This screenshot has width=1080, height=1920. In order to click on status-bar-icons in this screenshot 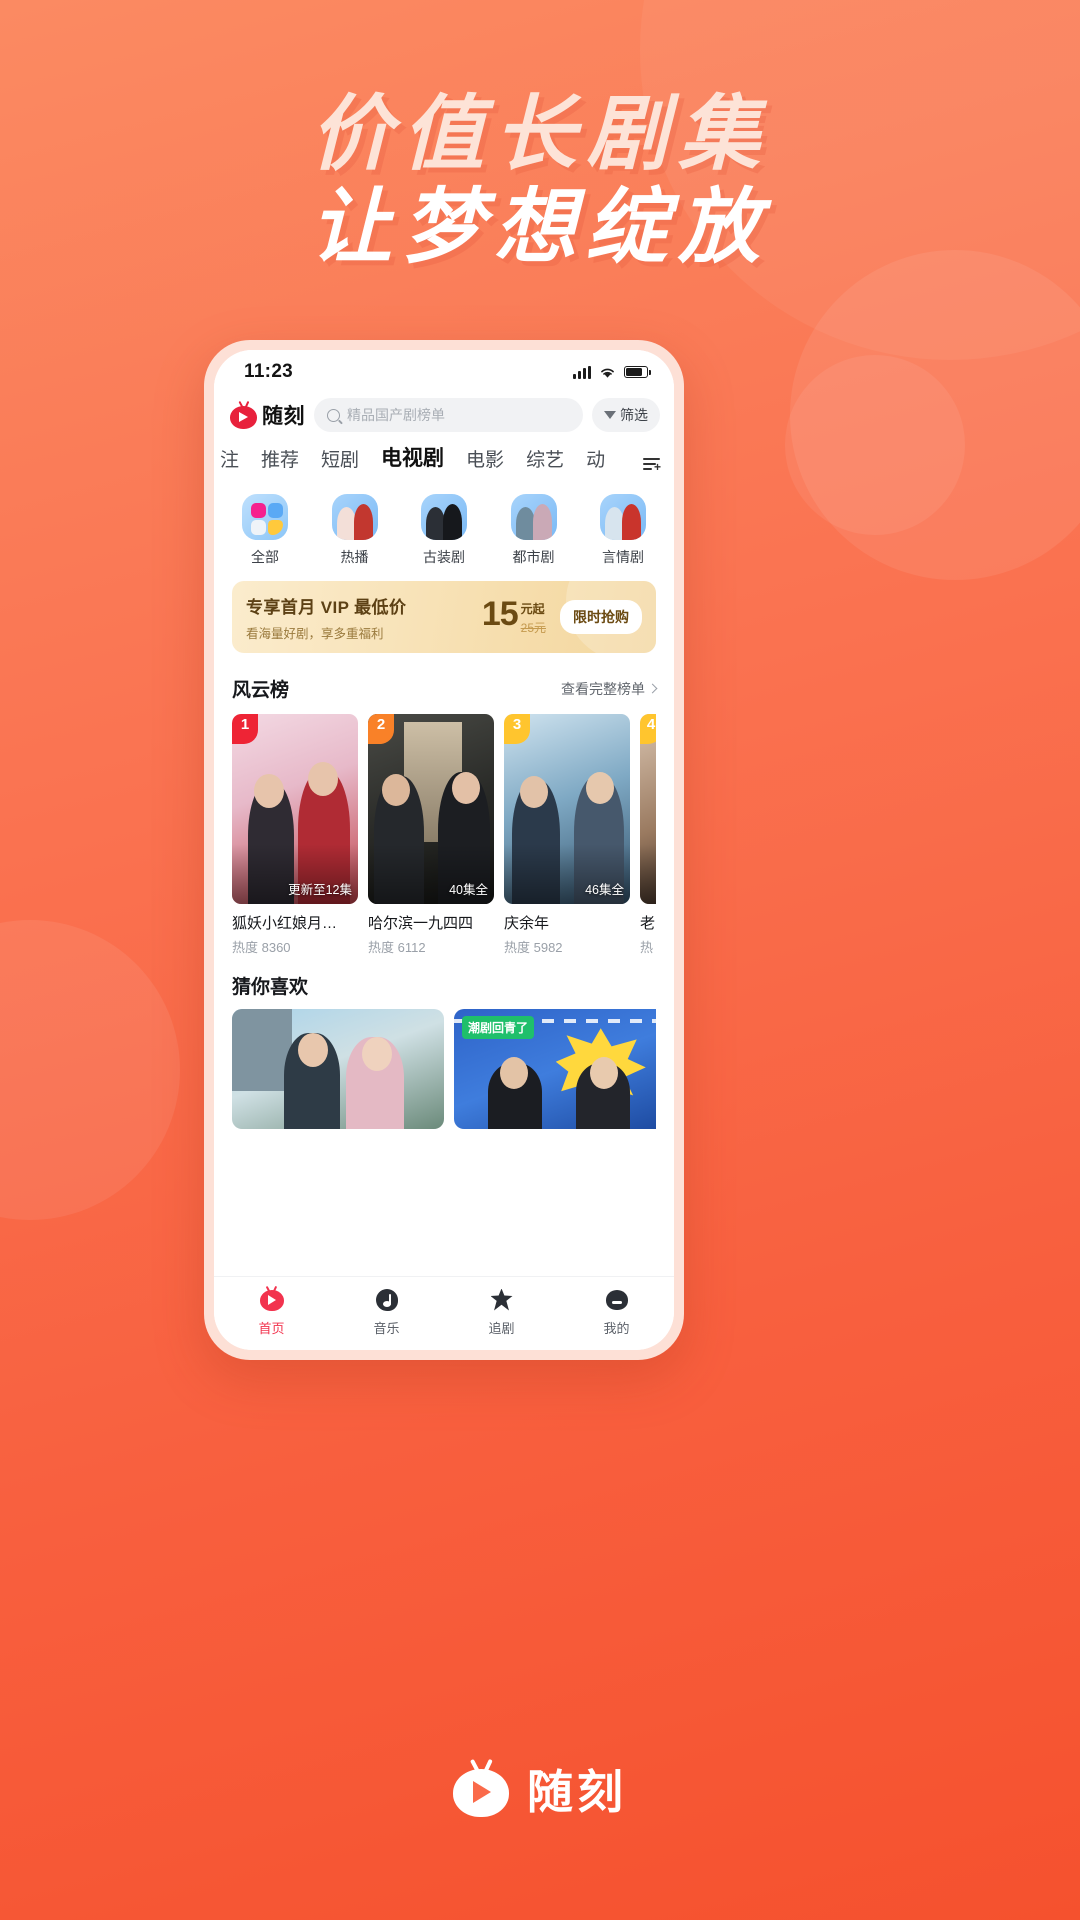, I will do `click(612, 372)`.